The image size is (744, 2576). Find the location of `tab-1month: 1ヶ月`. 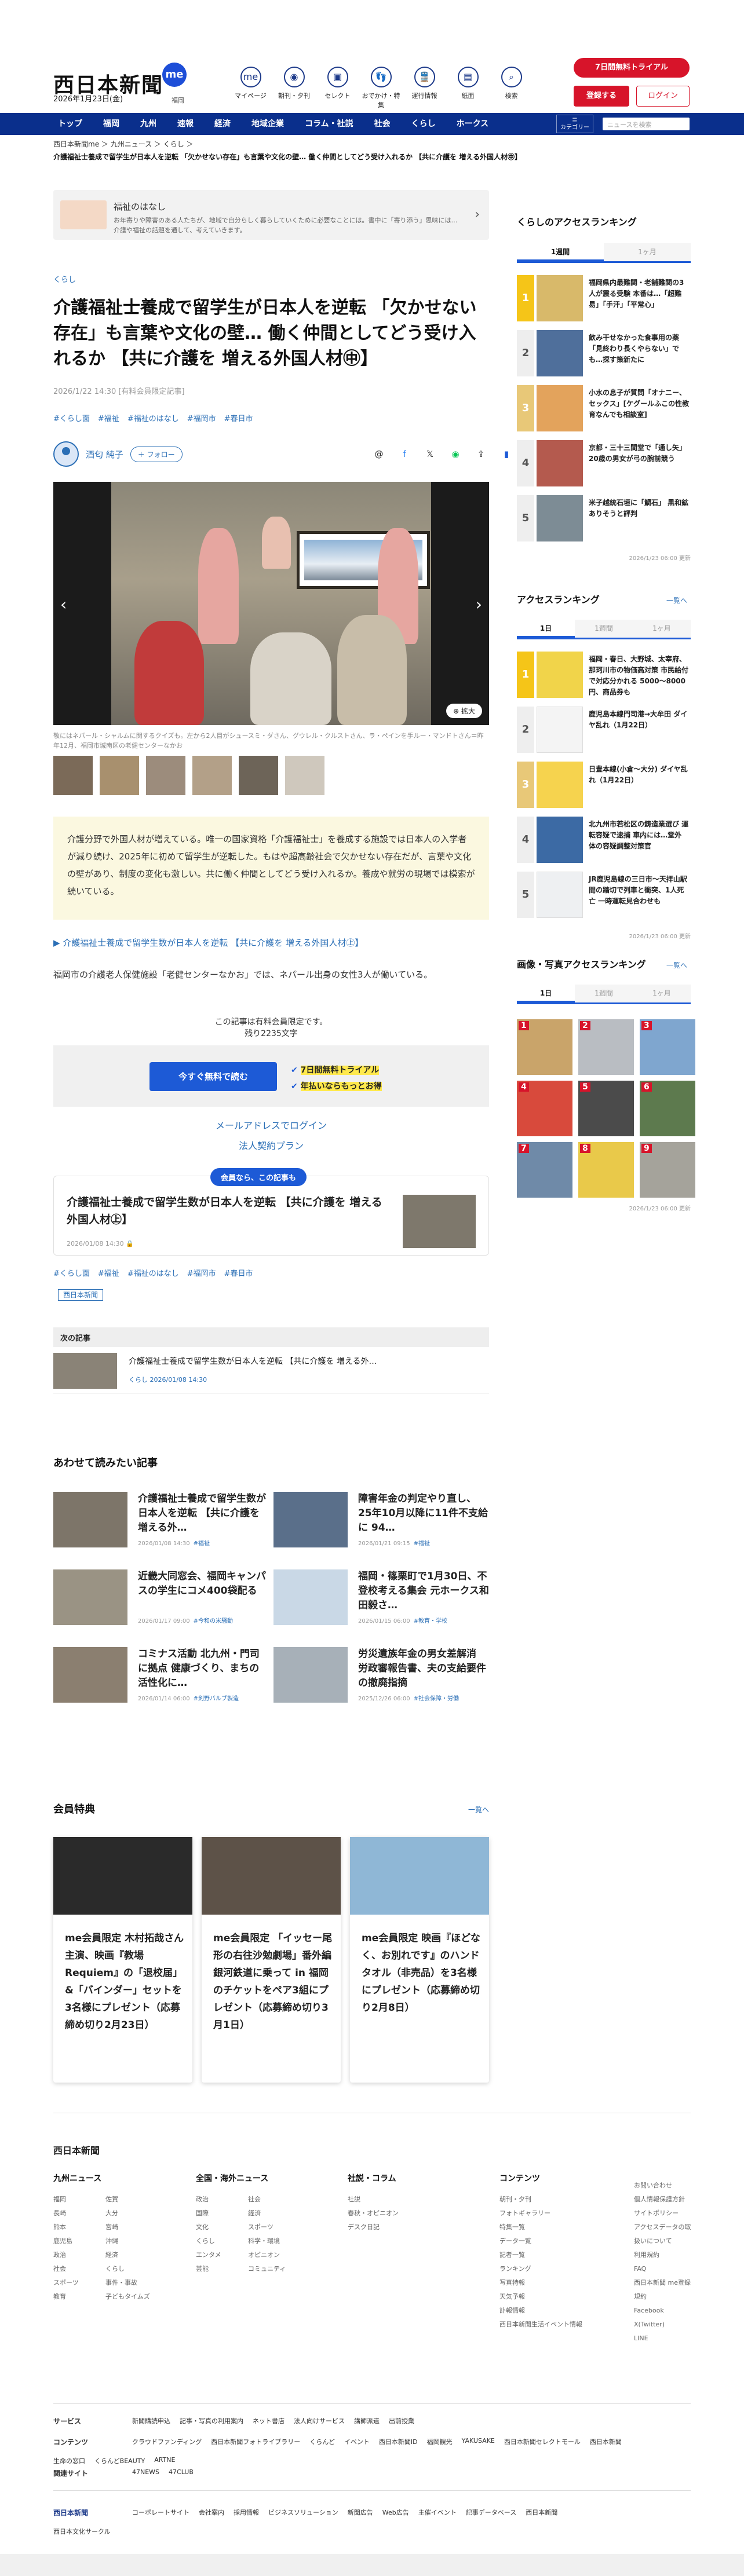

tab-1month: 1ヶ月 is located at coordinates (662, 993).